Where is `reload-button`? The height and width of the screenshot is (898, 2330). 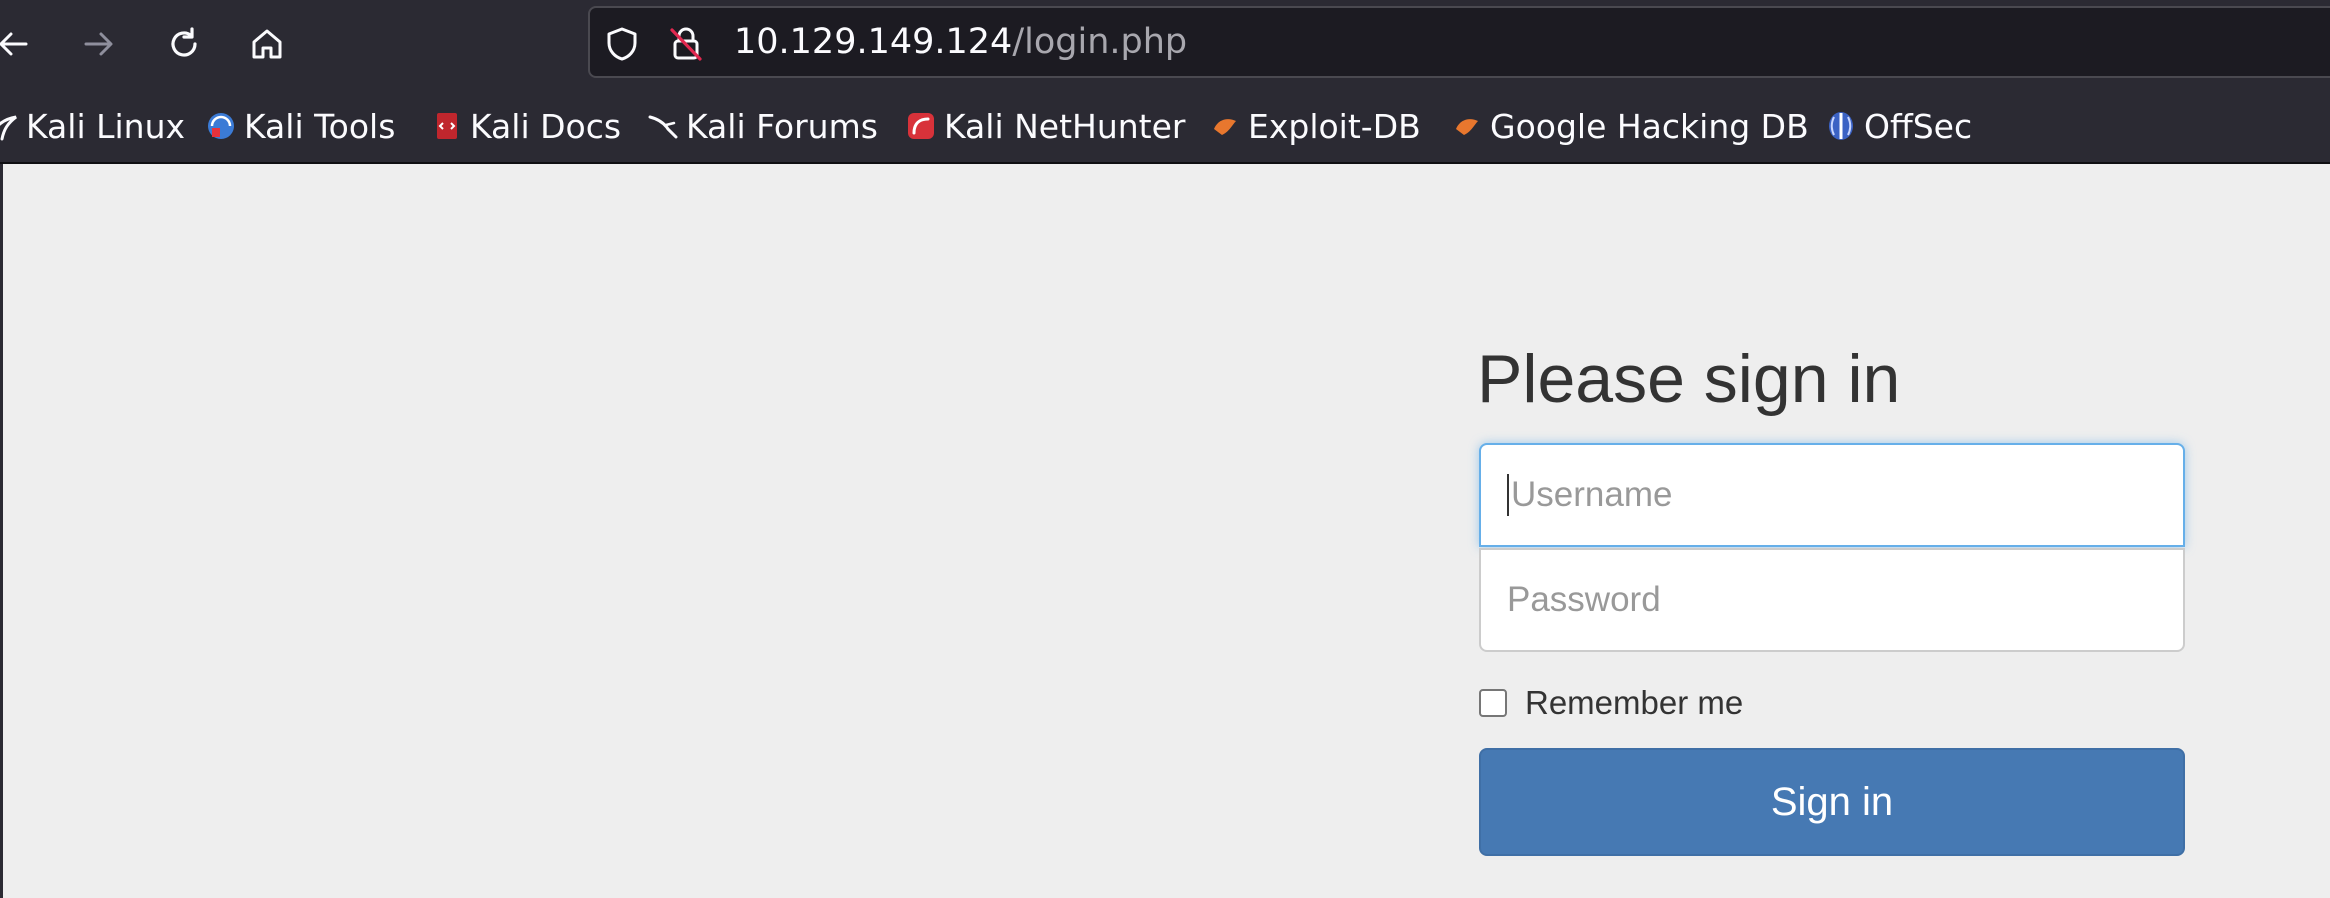 reload-button is located at coordinates (184, 44).